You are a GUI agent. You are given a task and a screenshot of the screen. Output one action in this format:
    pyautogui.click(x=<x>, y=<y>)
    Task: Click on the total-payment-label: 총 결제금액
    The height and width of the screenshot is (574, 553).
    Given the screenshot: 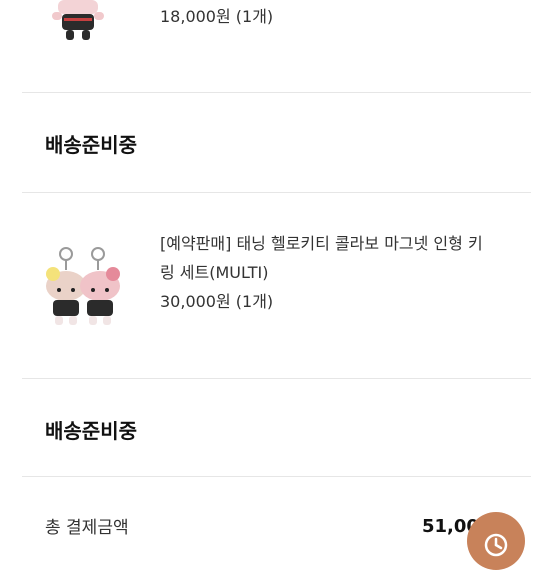 What is the action you would take?
    pyautogui.click(x=87, y=528)
    